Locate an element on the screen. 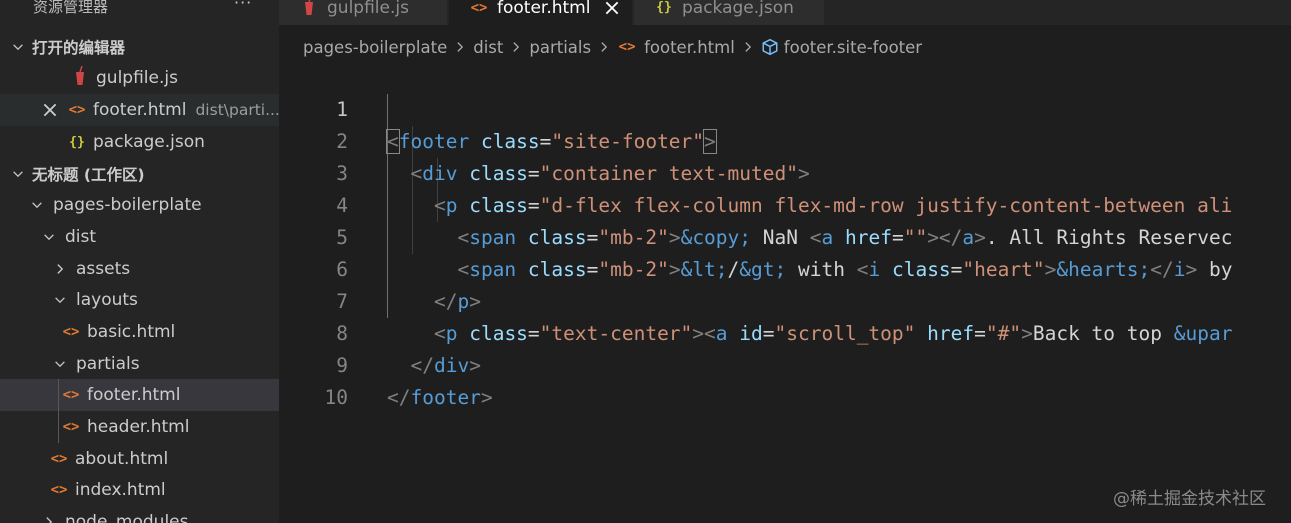  symbol-element-icon is located at coordinates (770, 47).